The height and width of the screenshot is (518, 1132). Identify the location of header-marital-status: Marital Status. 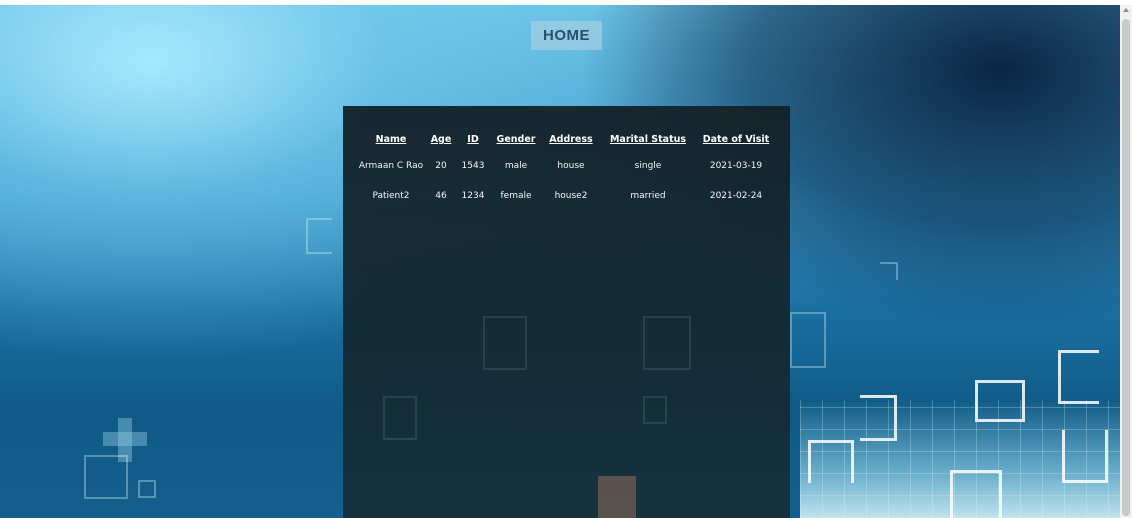
(648, 139).